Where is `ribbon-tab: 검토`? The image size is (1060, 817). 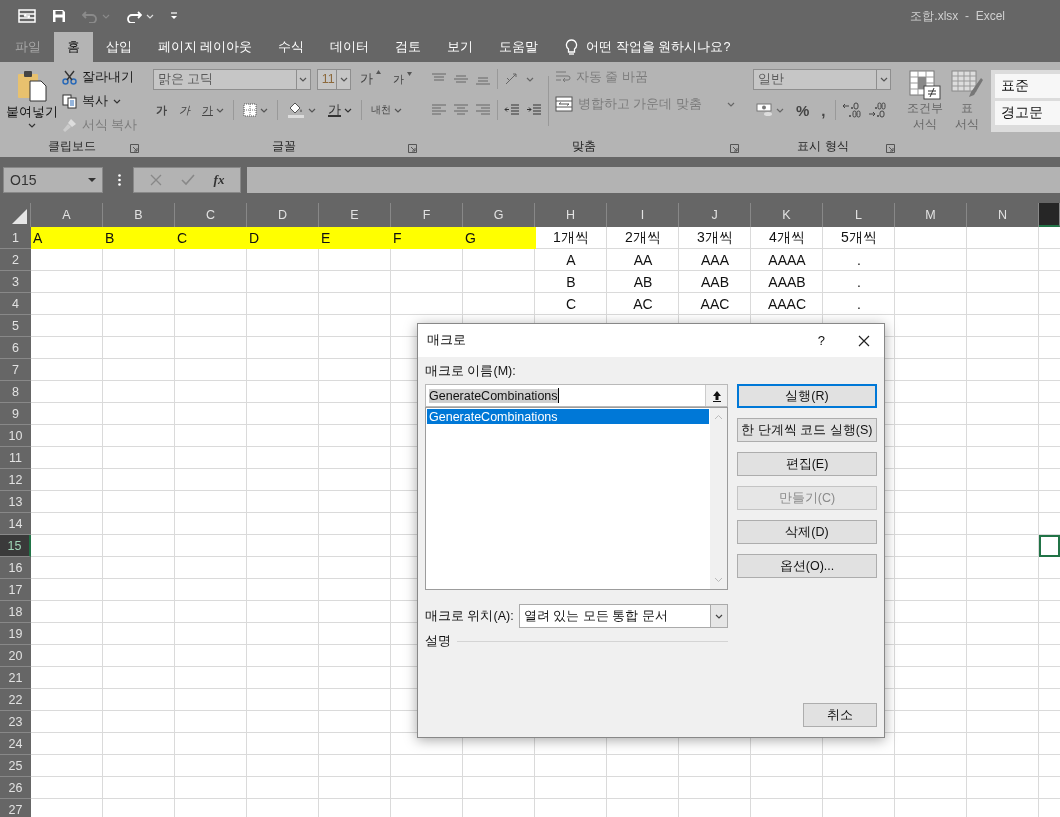
ribbon-tab: 검토 is located at coordinates (408, 47).